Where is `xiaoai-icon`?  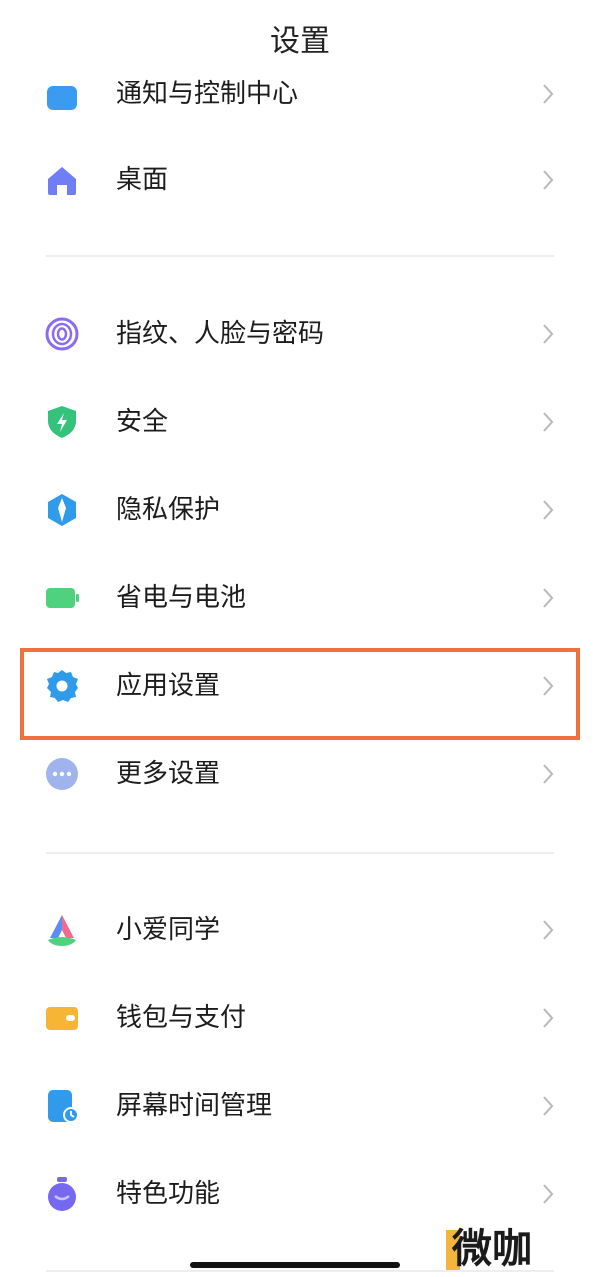 xiaoai-icon is located at coordinates (62, 930).